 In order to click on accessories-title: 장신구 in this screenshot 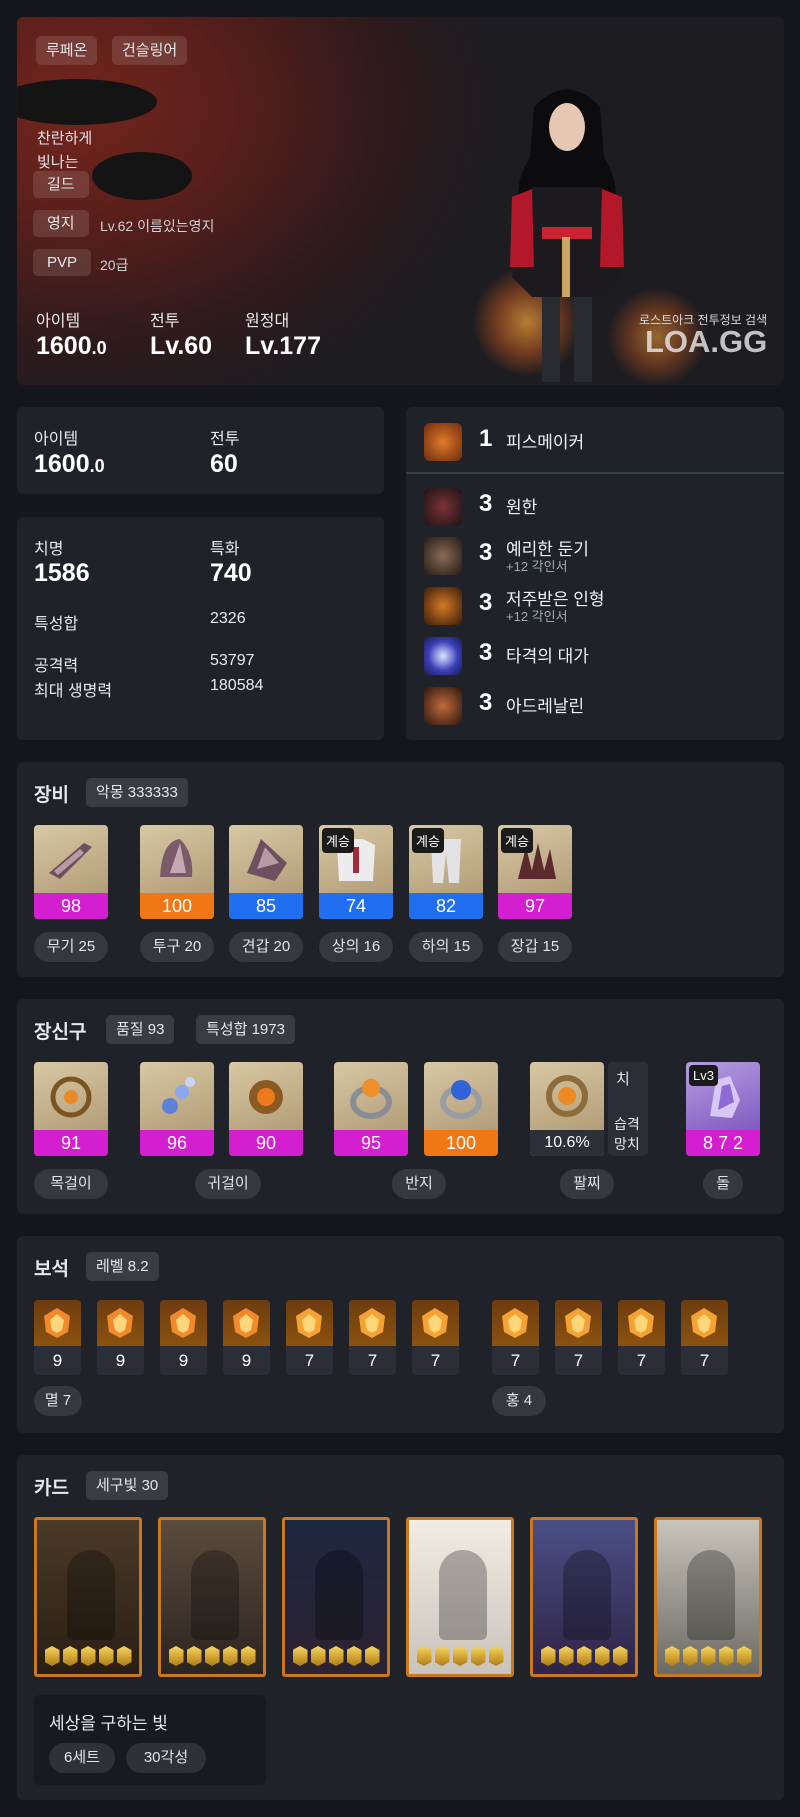, I will do `click(60, 1032)`.